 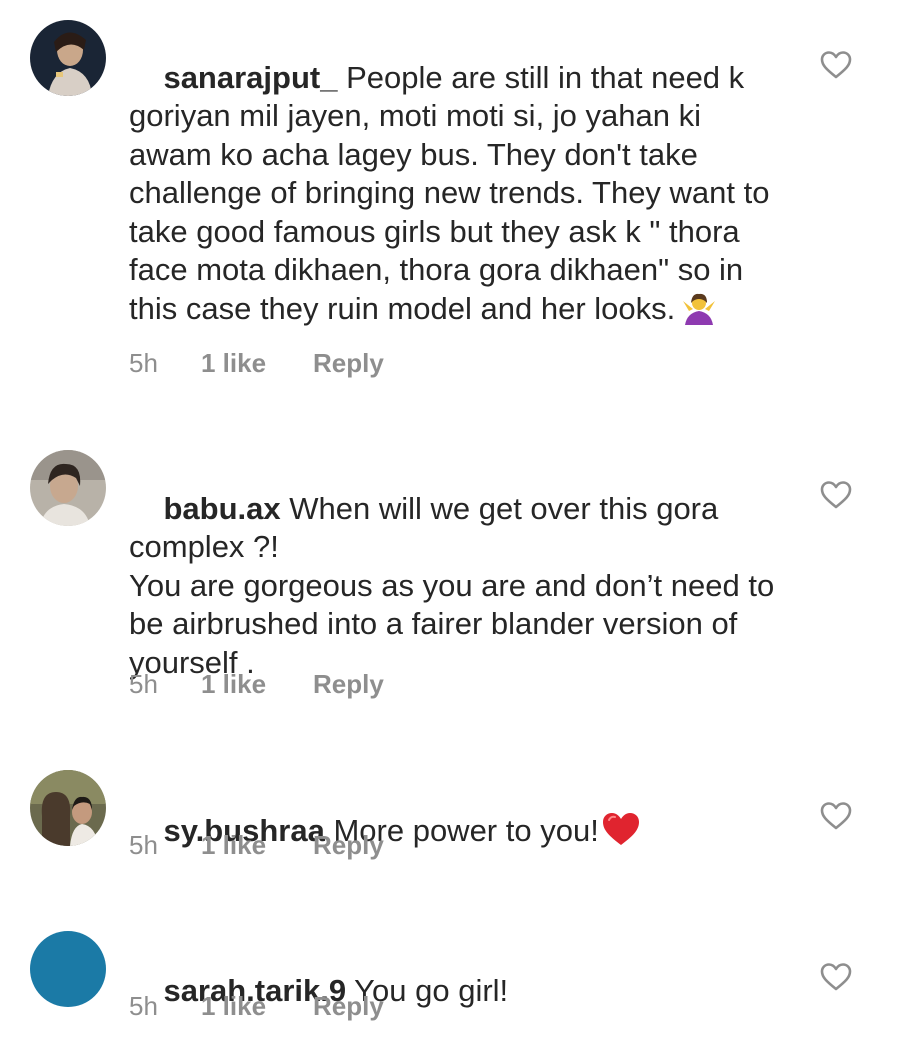 I want to click on comment-username: sanarajput_, so click(x=250, y=77).